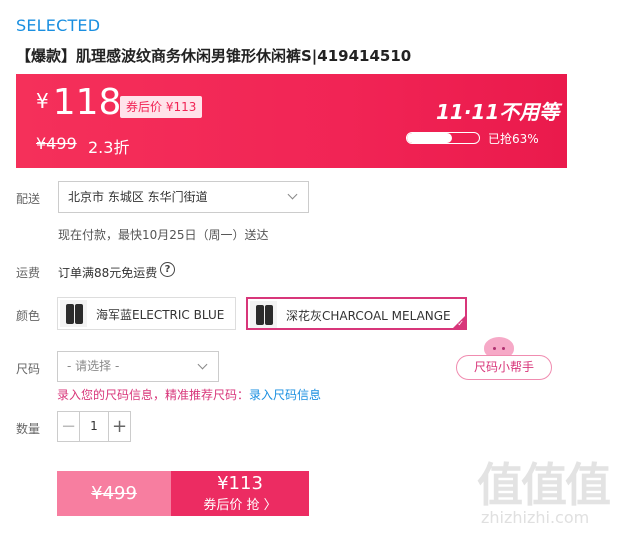  Describe the element at coordinates (109, 147) in the screenshot. I see `discount-rate: 2.3折` at that location.